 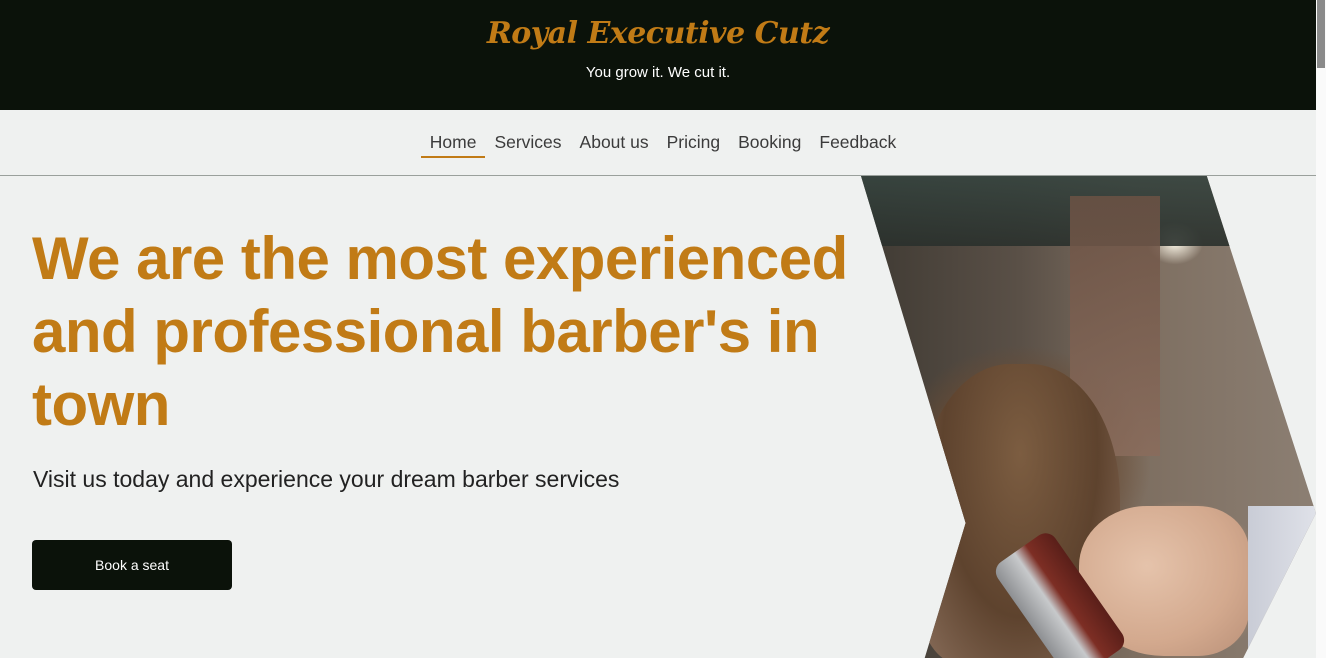 I want to click on nav-item-feedback: Feedback, so click(x=857, y=143).